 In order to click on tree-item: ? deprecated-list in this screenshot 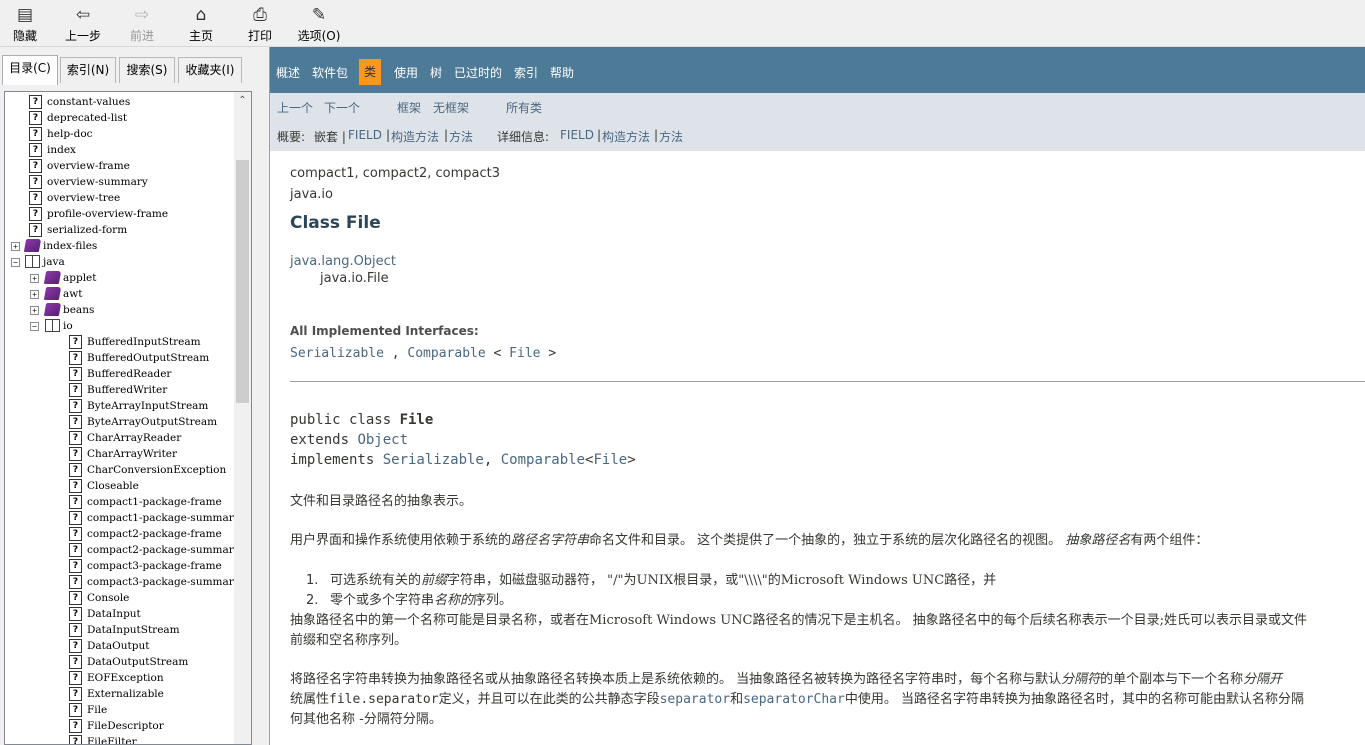, I will do `click(120, 118)`.